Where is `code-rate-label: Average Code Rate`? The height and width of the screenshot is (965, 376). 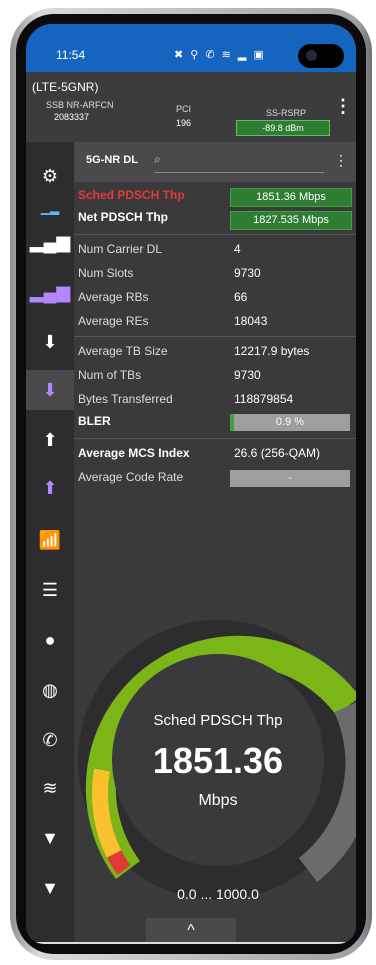
code-rate-label: Average Code Rate is located at coordinates (131, 477).